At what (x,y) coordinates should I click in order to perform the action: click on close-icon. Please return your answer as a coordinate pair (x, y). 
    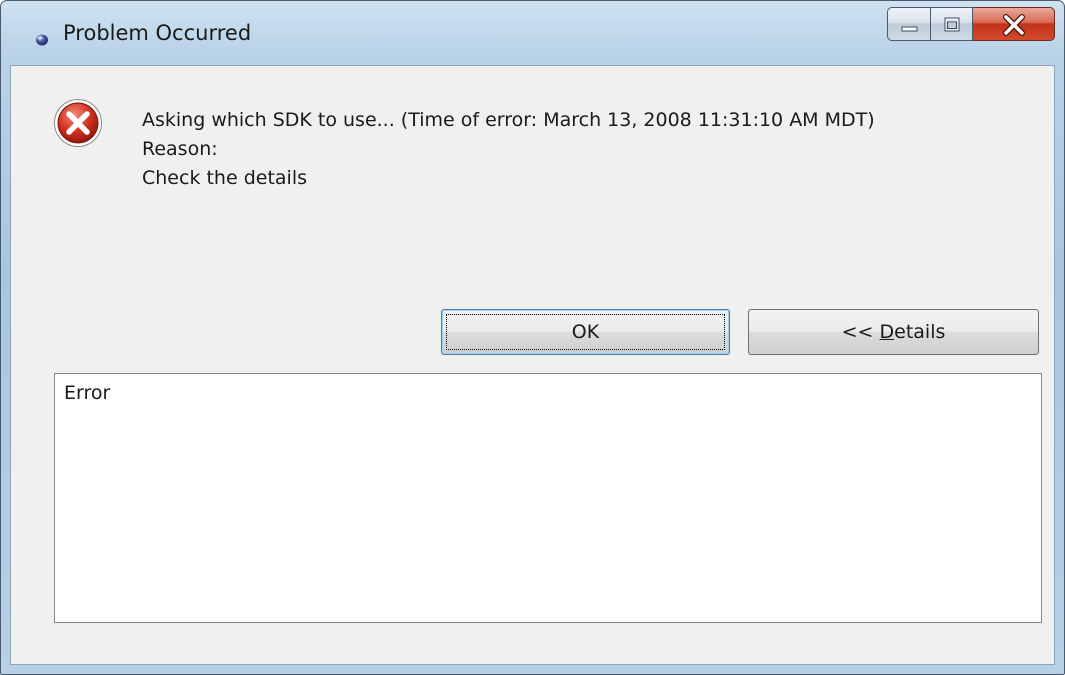
    Looking at the image, I should click on (1014, 25).